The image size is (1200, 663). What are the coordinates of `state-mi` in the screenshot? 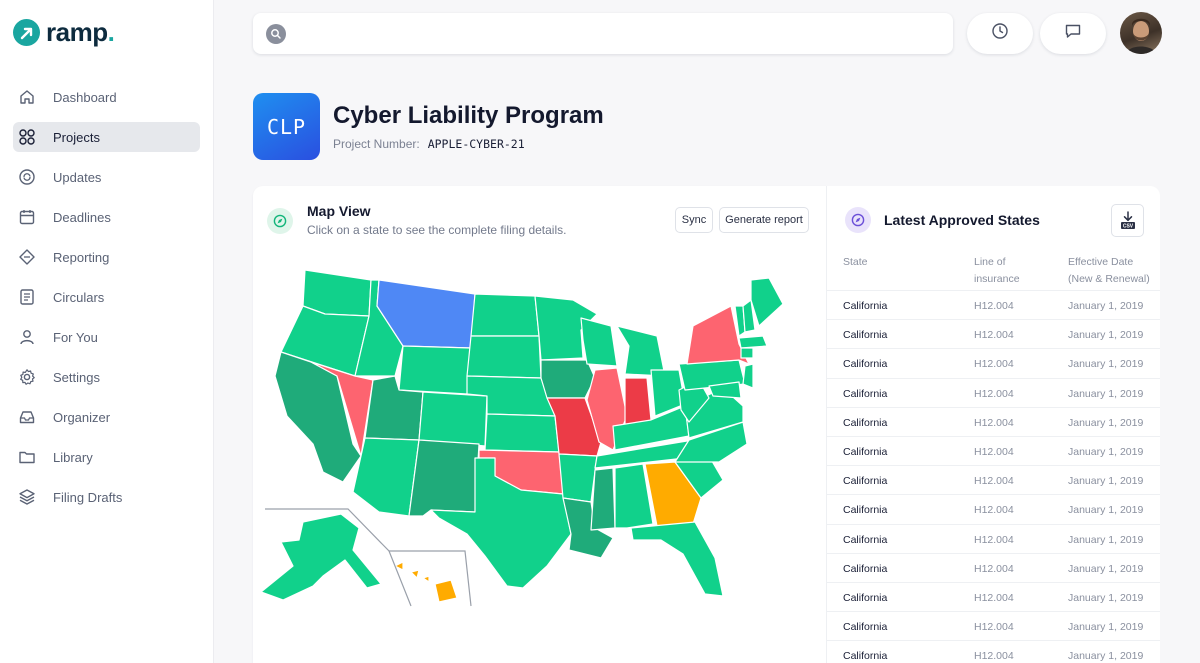 It's located at (641, 351).